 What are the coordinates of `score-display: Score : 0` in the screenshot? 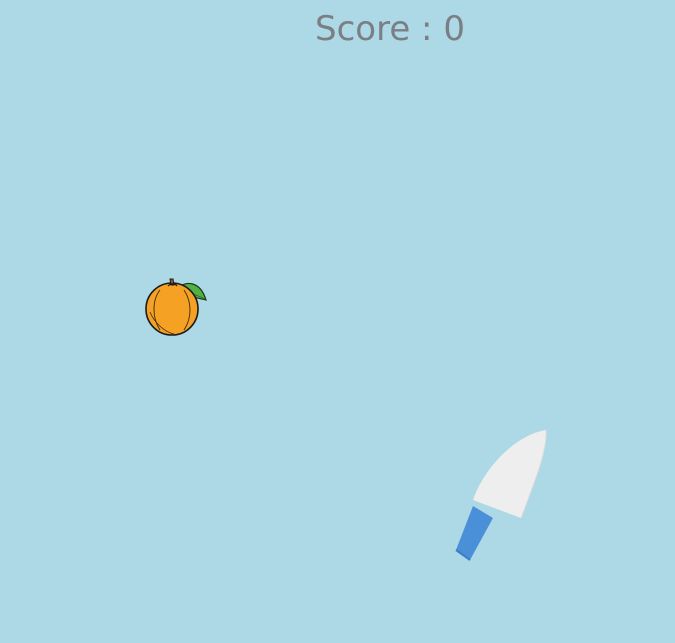 It's located at (337, 29).